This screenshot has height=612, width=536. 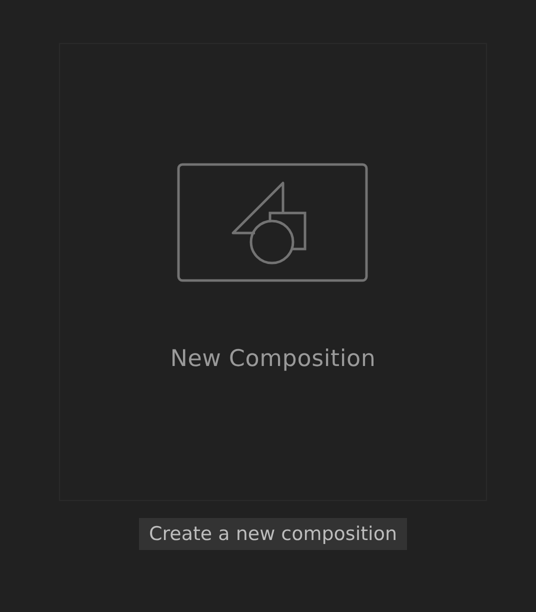 What do you see at coordinates (273, 359) in the screenshot?
I see `card-title: New Composition` at bounding box center [273, 359].